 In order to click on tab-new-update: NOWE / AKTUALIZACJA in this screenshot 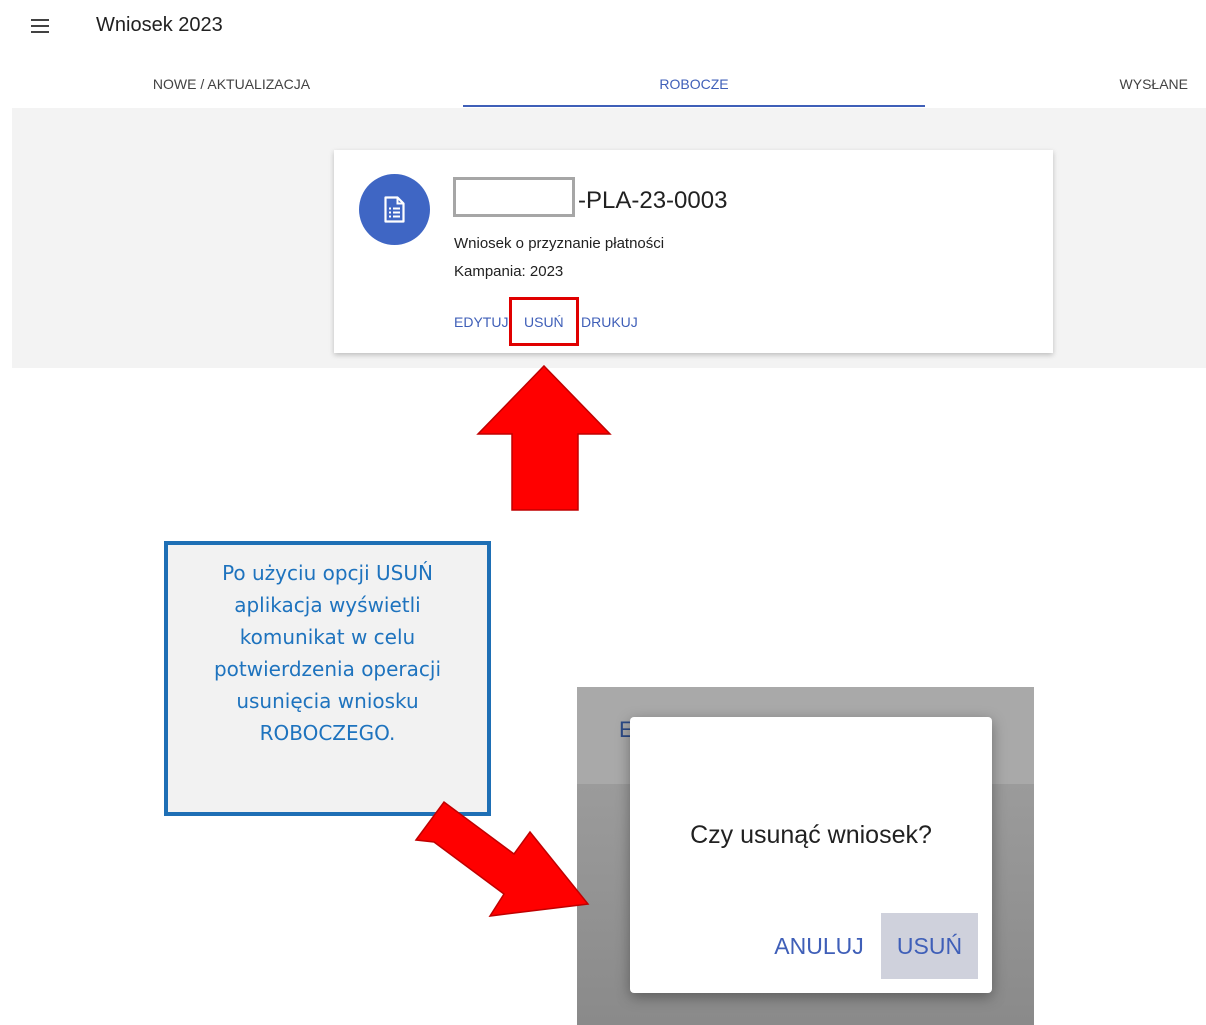, I will do `click(231, 84)`.